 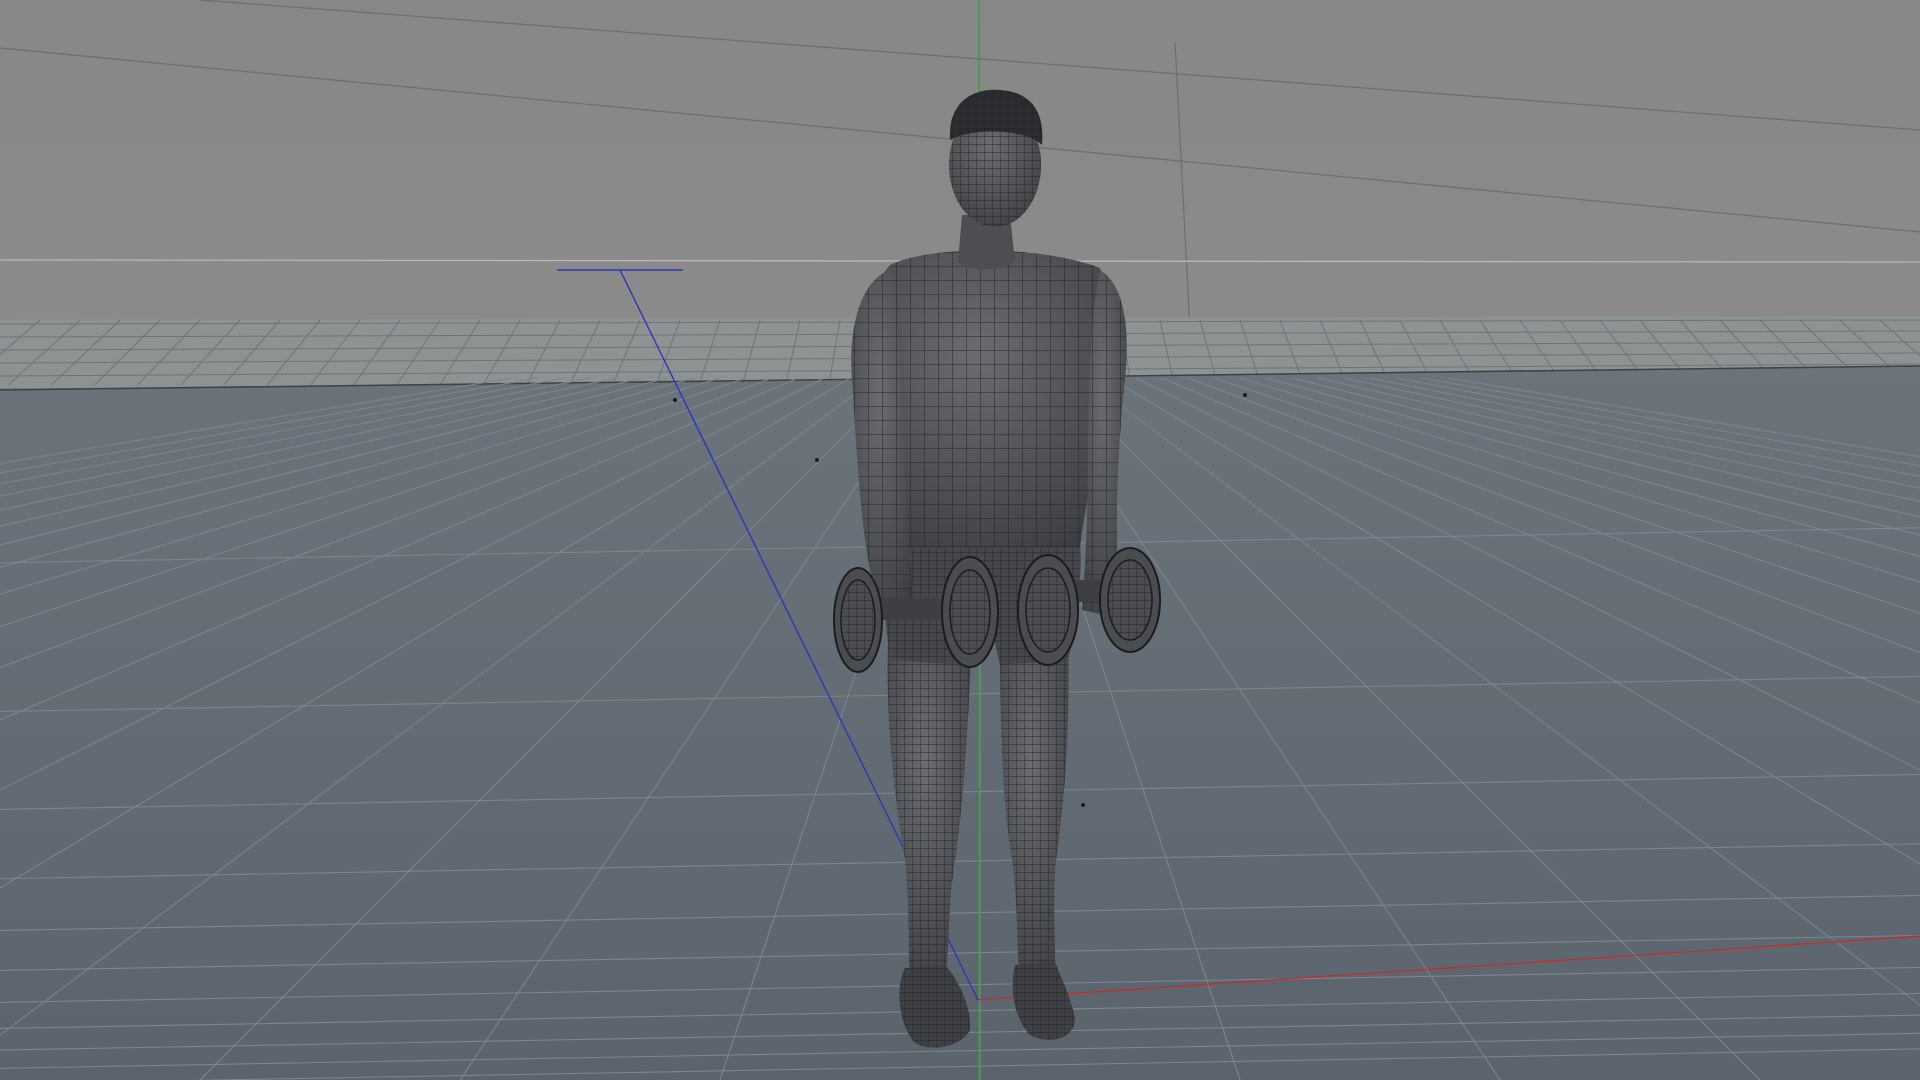 I want to click on figure-head, so click(x=996, y=158).